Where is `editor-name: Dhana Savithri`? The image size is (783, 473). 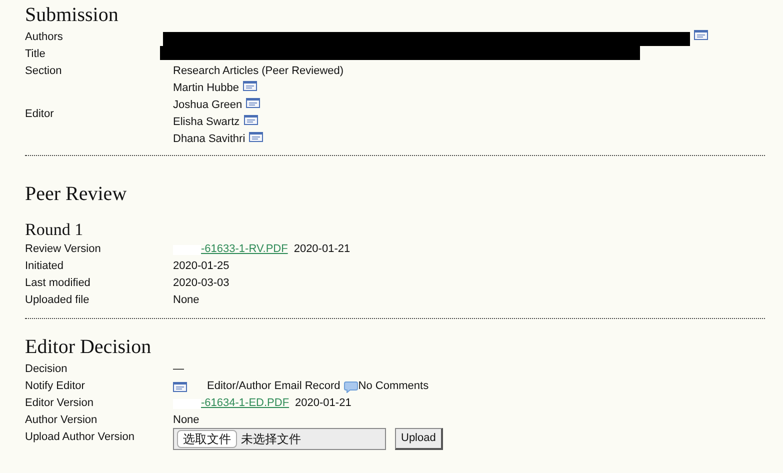
editor-name: Dhana Savithri is located at coordinates (209, 139).